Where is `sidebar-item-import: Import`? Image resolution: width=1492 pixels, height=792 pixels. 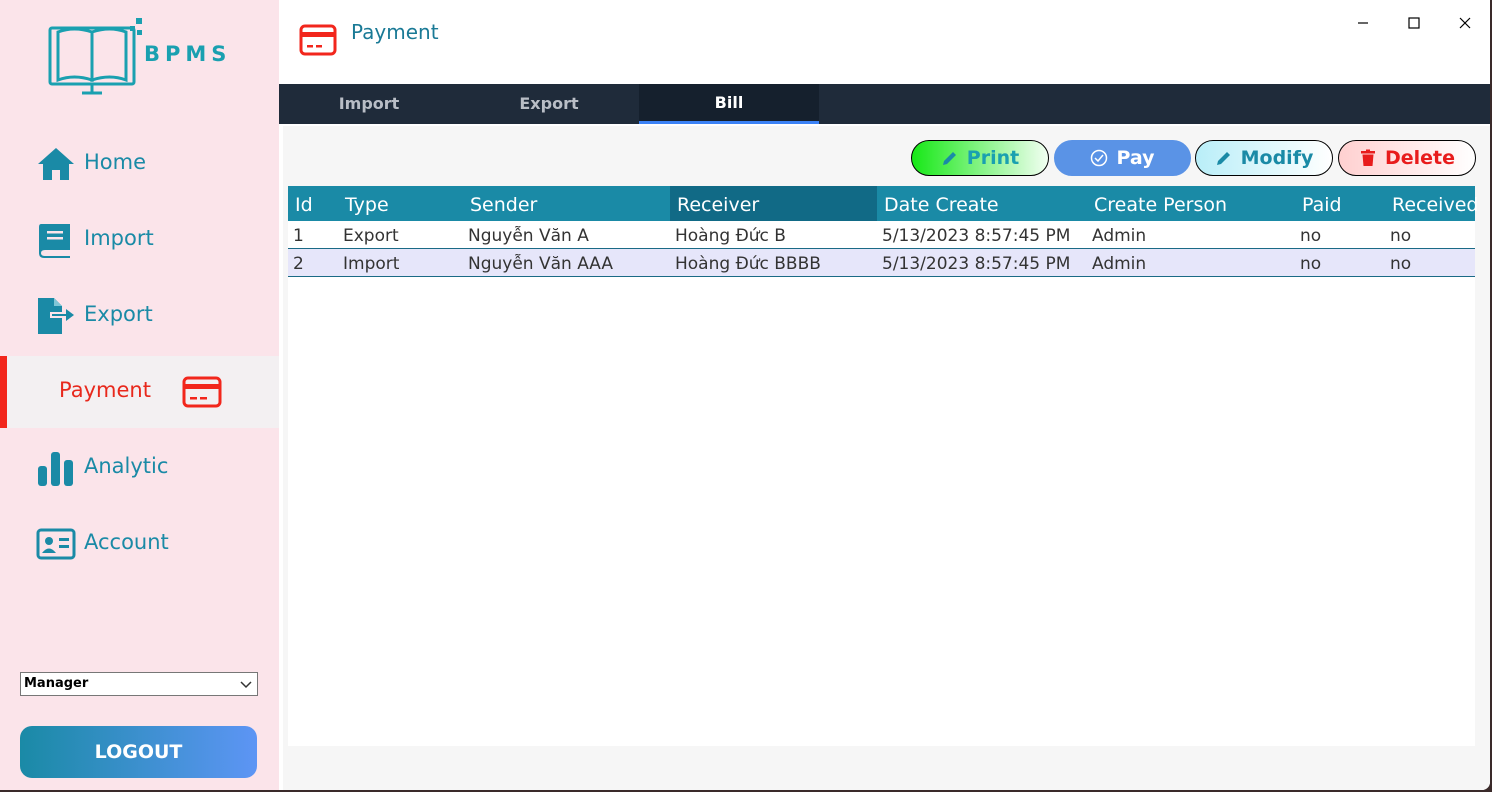
sidebar-item-import: Import is located at coordinates (139, 240).